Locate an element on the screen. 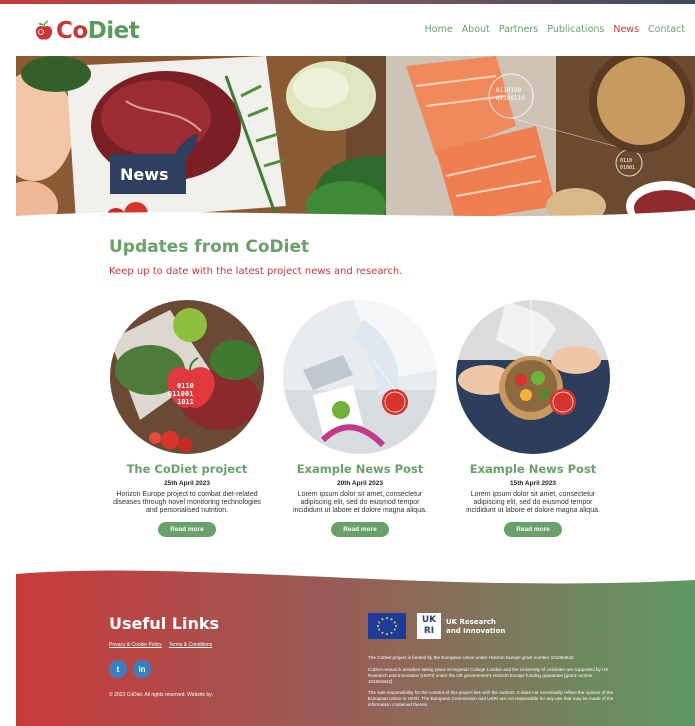 This screenshot has height=726, width=695. ukri-logo: UK RI is located at coordinates (429, 626).